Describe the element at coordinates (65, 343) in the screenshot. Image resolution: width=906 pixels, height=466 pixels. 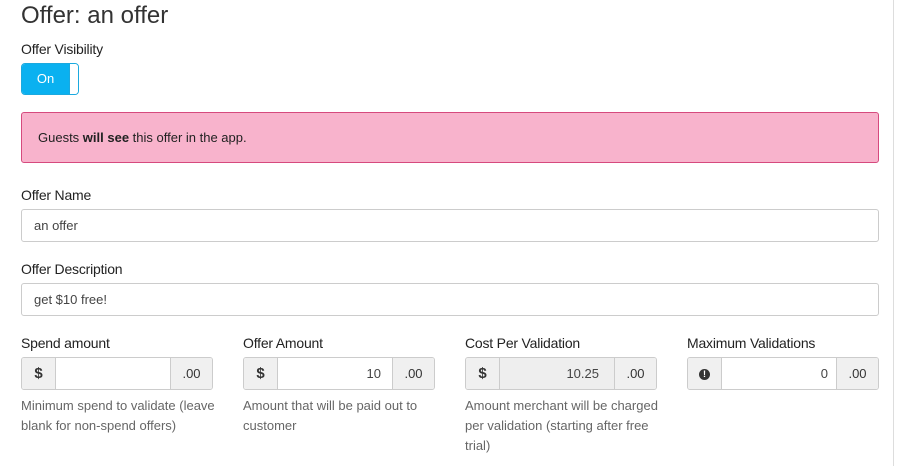
I see `spend-amount-label: Spend amount` at that location.